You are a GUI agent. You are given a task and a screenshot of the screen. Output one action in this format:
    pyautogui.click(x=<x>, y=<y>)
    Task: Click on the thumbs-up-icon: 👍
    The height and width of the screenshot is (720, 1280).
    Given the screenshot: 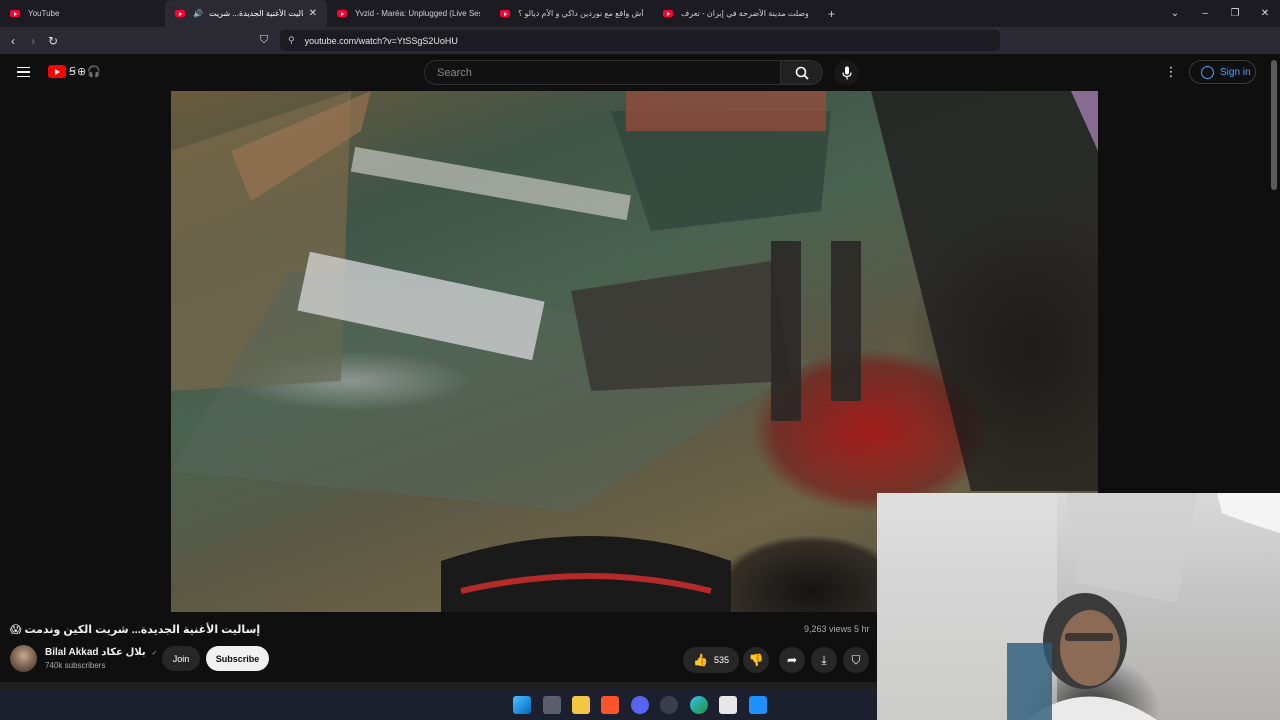 What is the action you would take?
    pyautogui.click(x=700, y=660)
    